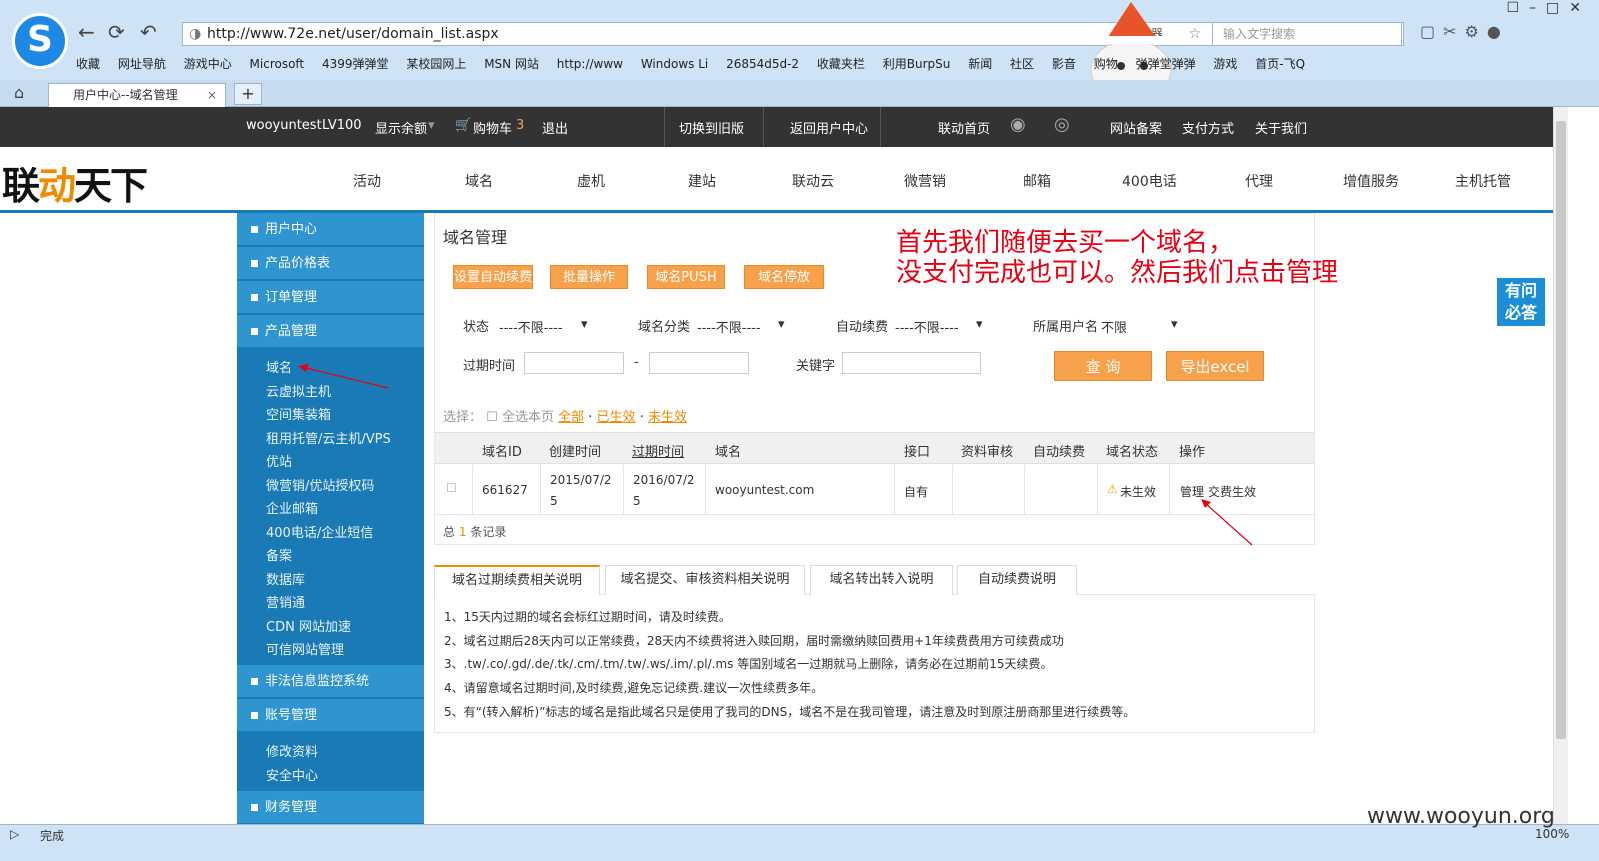 This screenshot has width=1599, height=861. What do you see at coordinates (1215, 366) in the screenshot?
I see `export-button: 导出excel` at bounding box center [1215, 366].